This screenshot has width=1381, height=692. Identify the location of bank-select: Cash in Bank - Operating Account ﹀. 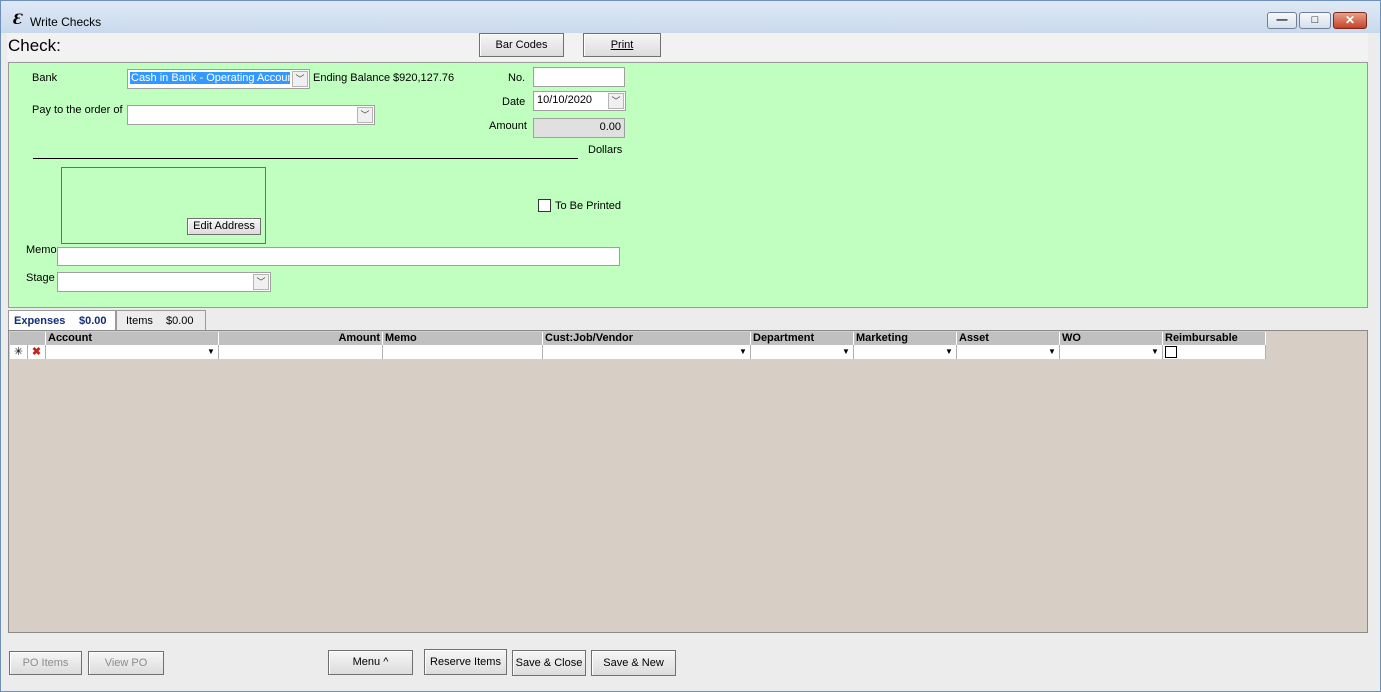
(218, 79).